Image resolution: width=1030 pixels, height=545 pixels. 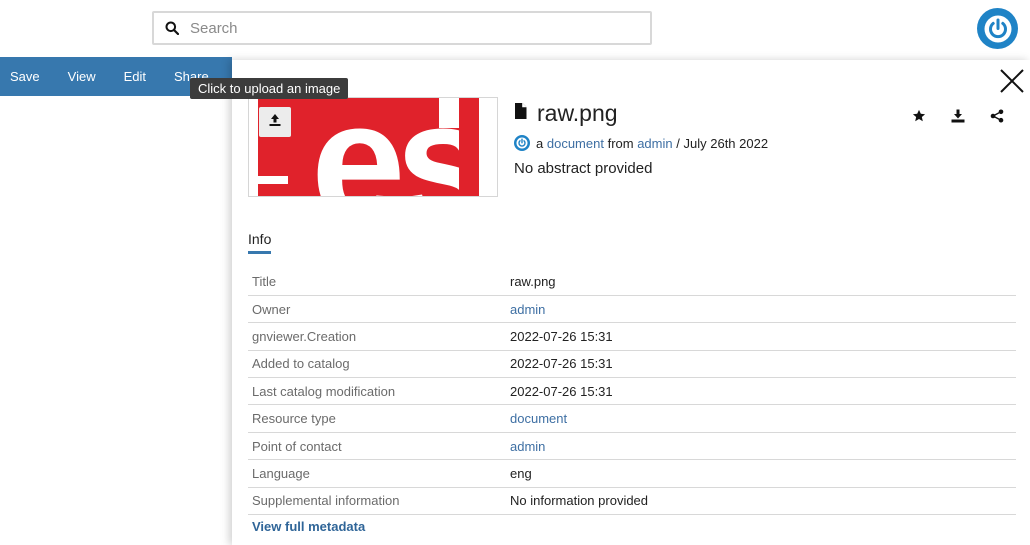 What do you see at coordinates (82, 76) in the screenshot?
I see `view-button: View` at bounding box center [82, 76].